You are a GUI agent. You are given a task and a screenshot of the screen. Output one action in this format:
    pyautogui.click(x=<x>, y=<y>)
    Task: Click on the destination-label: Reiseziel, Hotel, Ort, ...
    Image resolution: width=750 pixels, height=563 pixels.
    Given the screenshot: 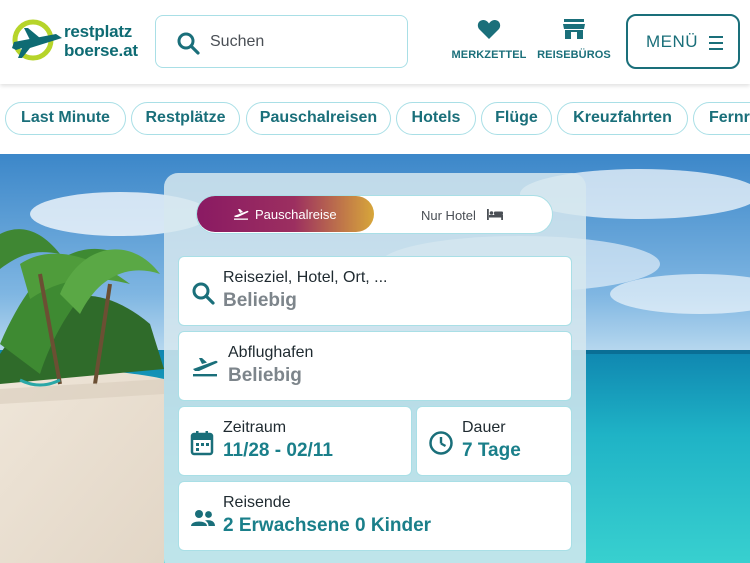 What is the action you would take?
    pyautogui.click(x=305, y=277)
    